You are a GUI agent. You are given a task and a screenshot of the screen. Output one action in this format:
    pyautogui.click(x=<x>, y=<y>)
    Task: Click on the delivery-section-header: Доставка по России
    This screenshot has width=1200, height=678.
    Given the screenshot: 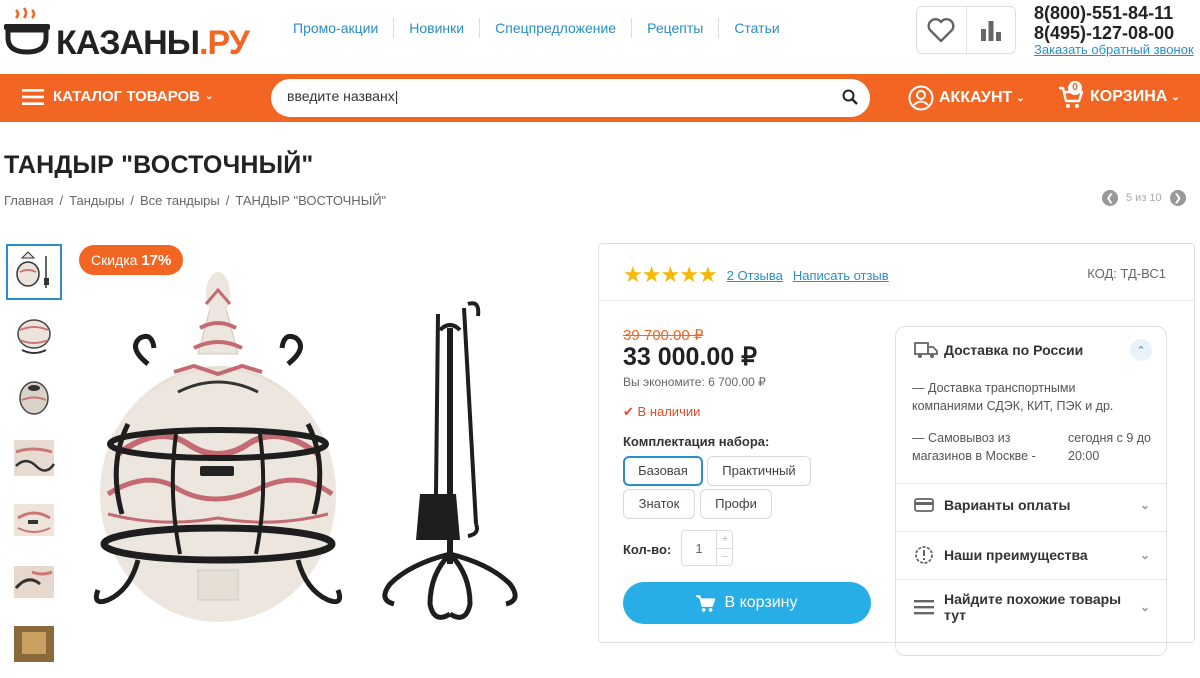 What is the action you would take?
    pyautogui.click(x=1031, y=350)
    